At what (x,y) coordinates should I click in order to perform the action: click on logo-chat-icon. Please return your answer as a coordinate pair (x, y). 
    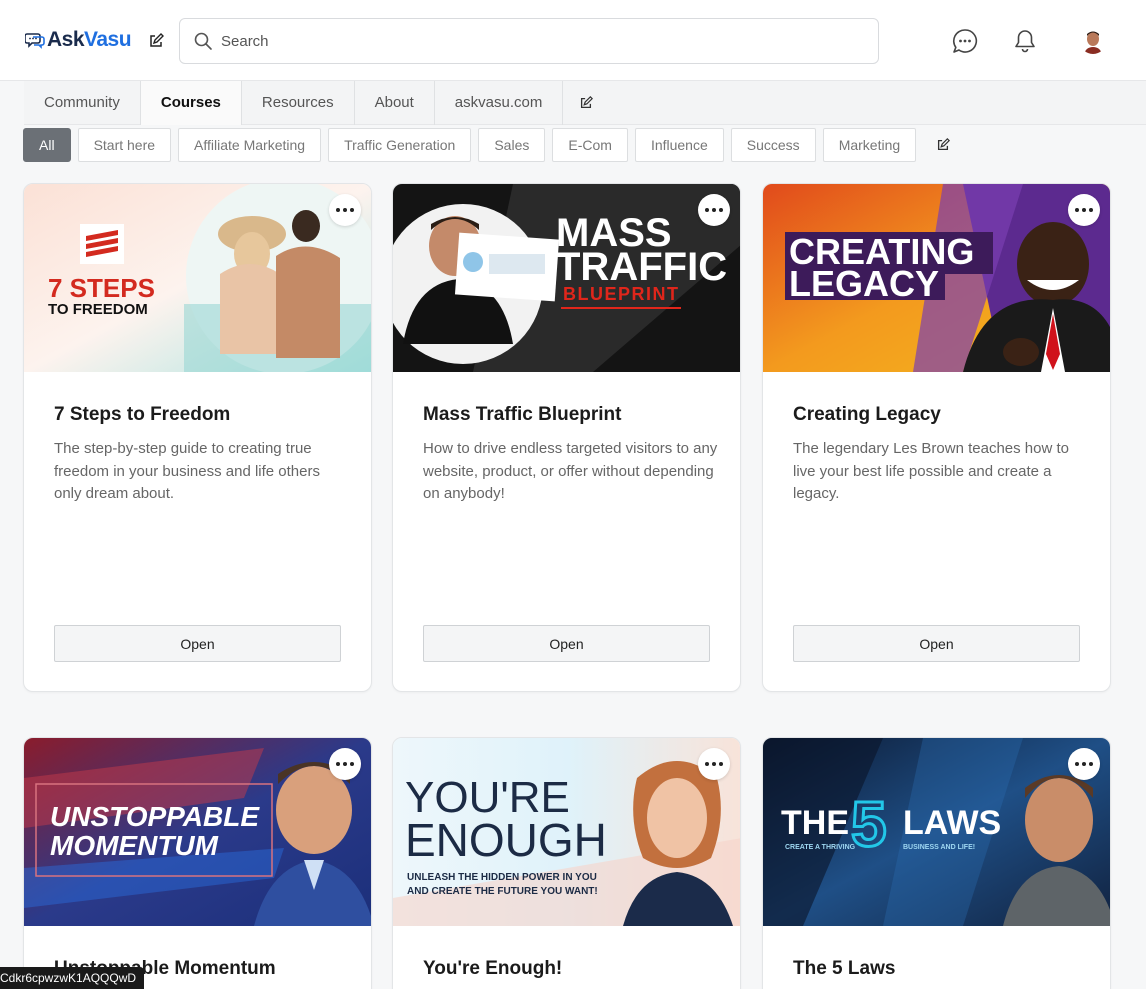
    Looking at the image, I should click on (35, 41).